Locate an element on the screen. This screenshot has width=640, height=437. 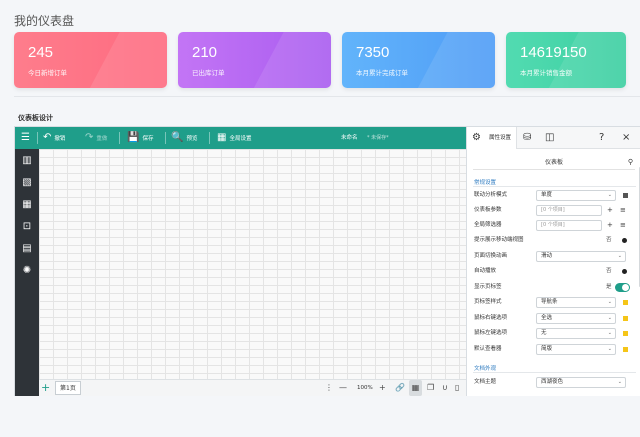
menu-button: ☰ is located at coordinates (27, 138).